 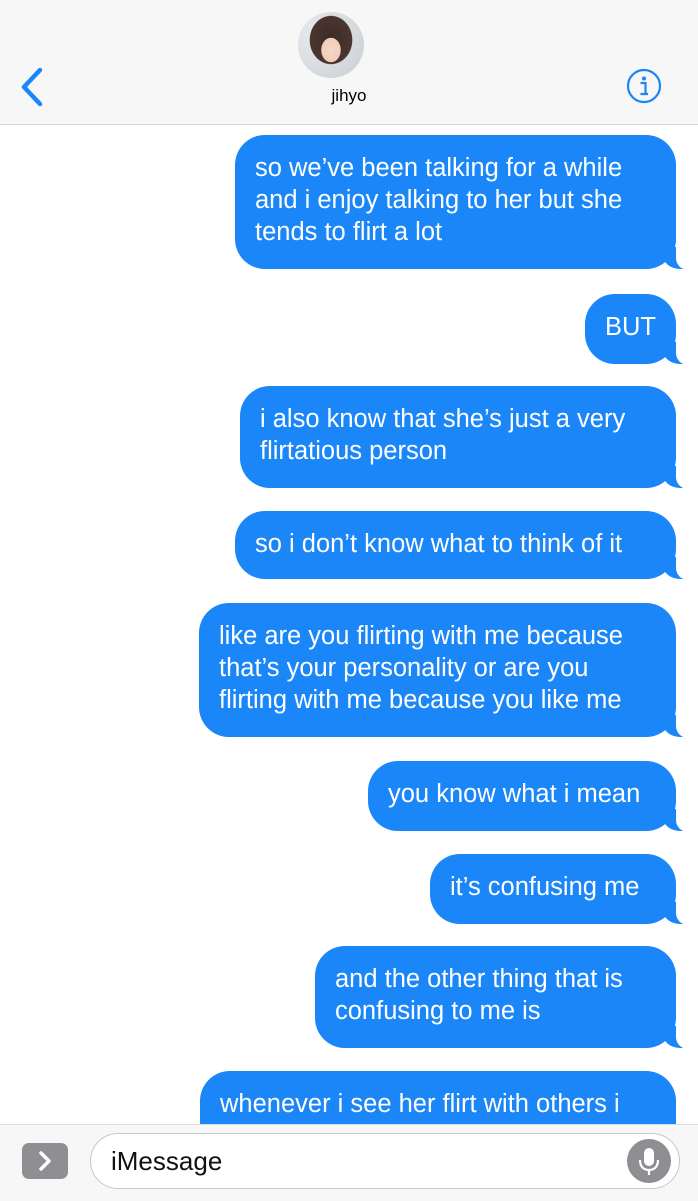 I want to click on input-placeholder: iMessage, so click(x=167, y=1161).